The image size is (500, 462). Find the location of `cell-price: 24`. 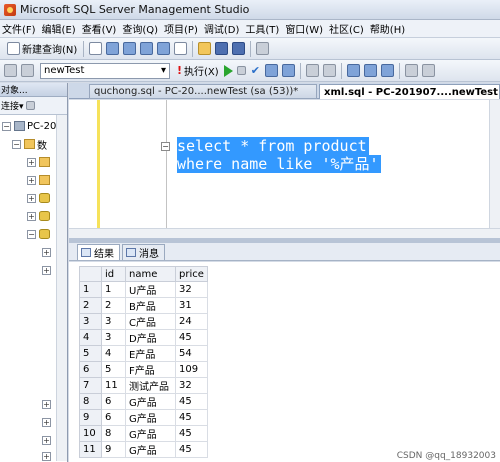

cell-price: 24 is located at coordinates (191, 321).